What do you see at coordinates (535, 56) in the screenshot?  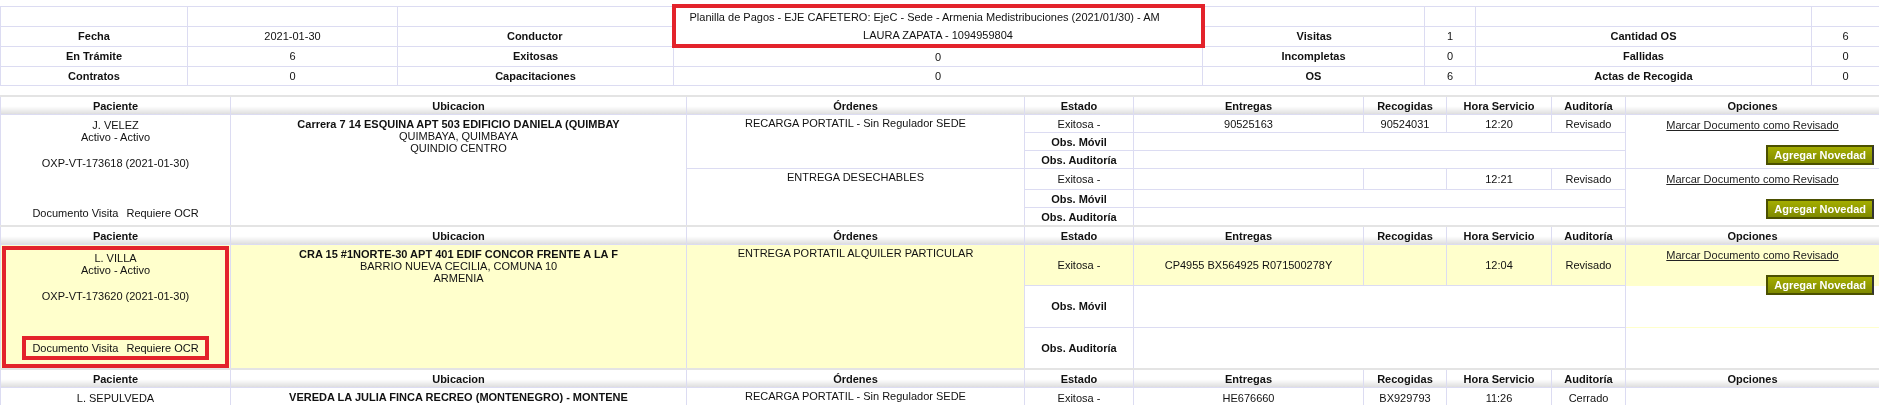 I see `summary-label: Exitosas` at bounding box center [535, 56].